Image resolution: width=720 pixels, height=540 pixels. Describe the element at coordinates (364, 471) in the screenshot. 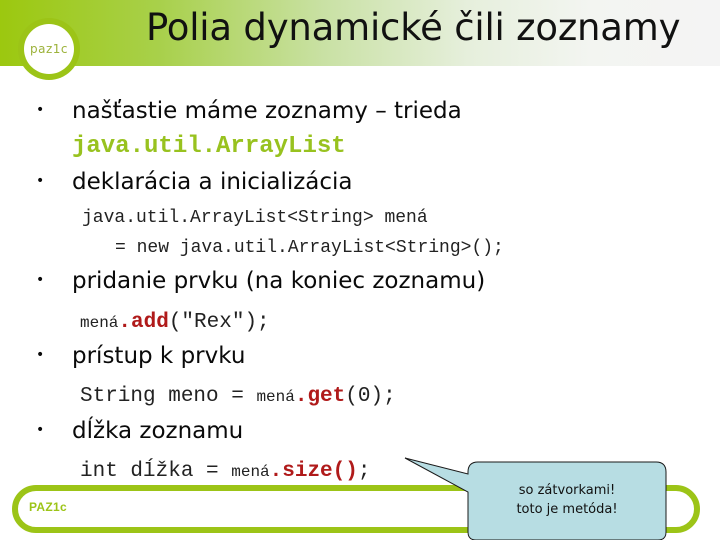

I see `code-suffix: ;` at that location.